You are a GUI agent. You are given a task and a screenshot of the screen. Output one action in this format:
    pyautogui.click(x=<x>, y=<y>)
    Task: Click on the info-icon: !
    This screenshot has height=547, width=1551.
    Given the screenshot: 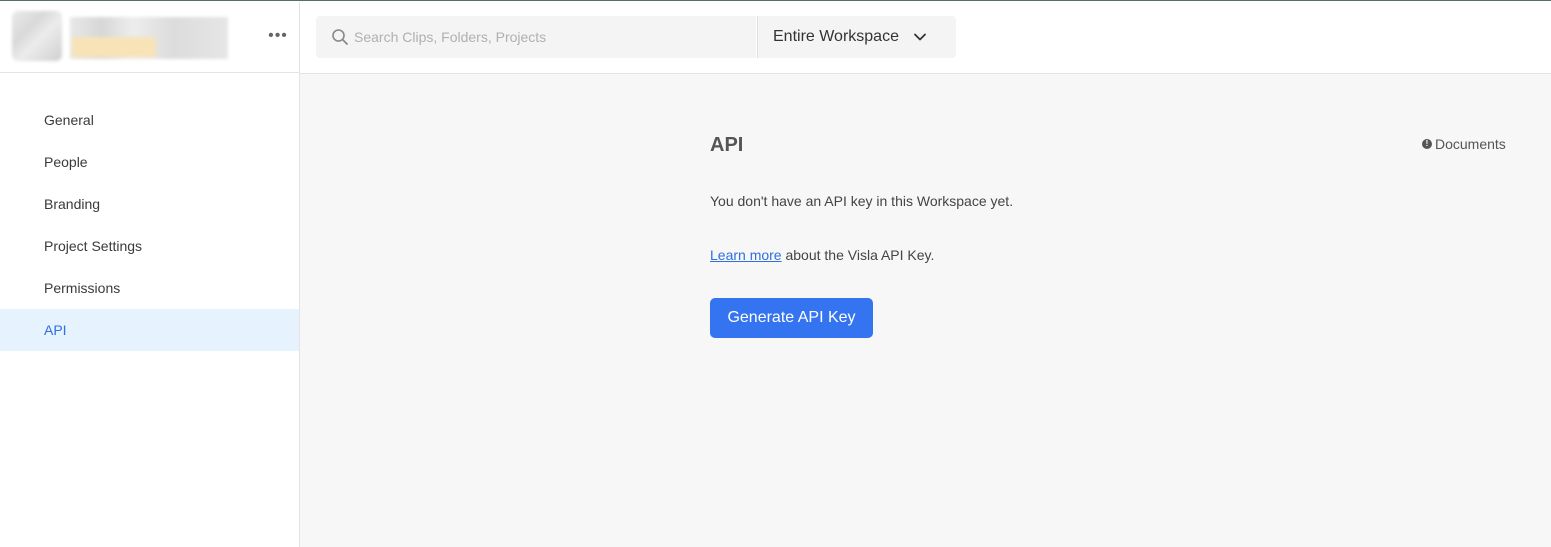 What is the action you would take?
    pyautogui.click(x=1427, y=144)
    